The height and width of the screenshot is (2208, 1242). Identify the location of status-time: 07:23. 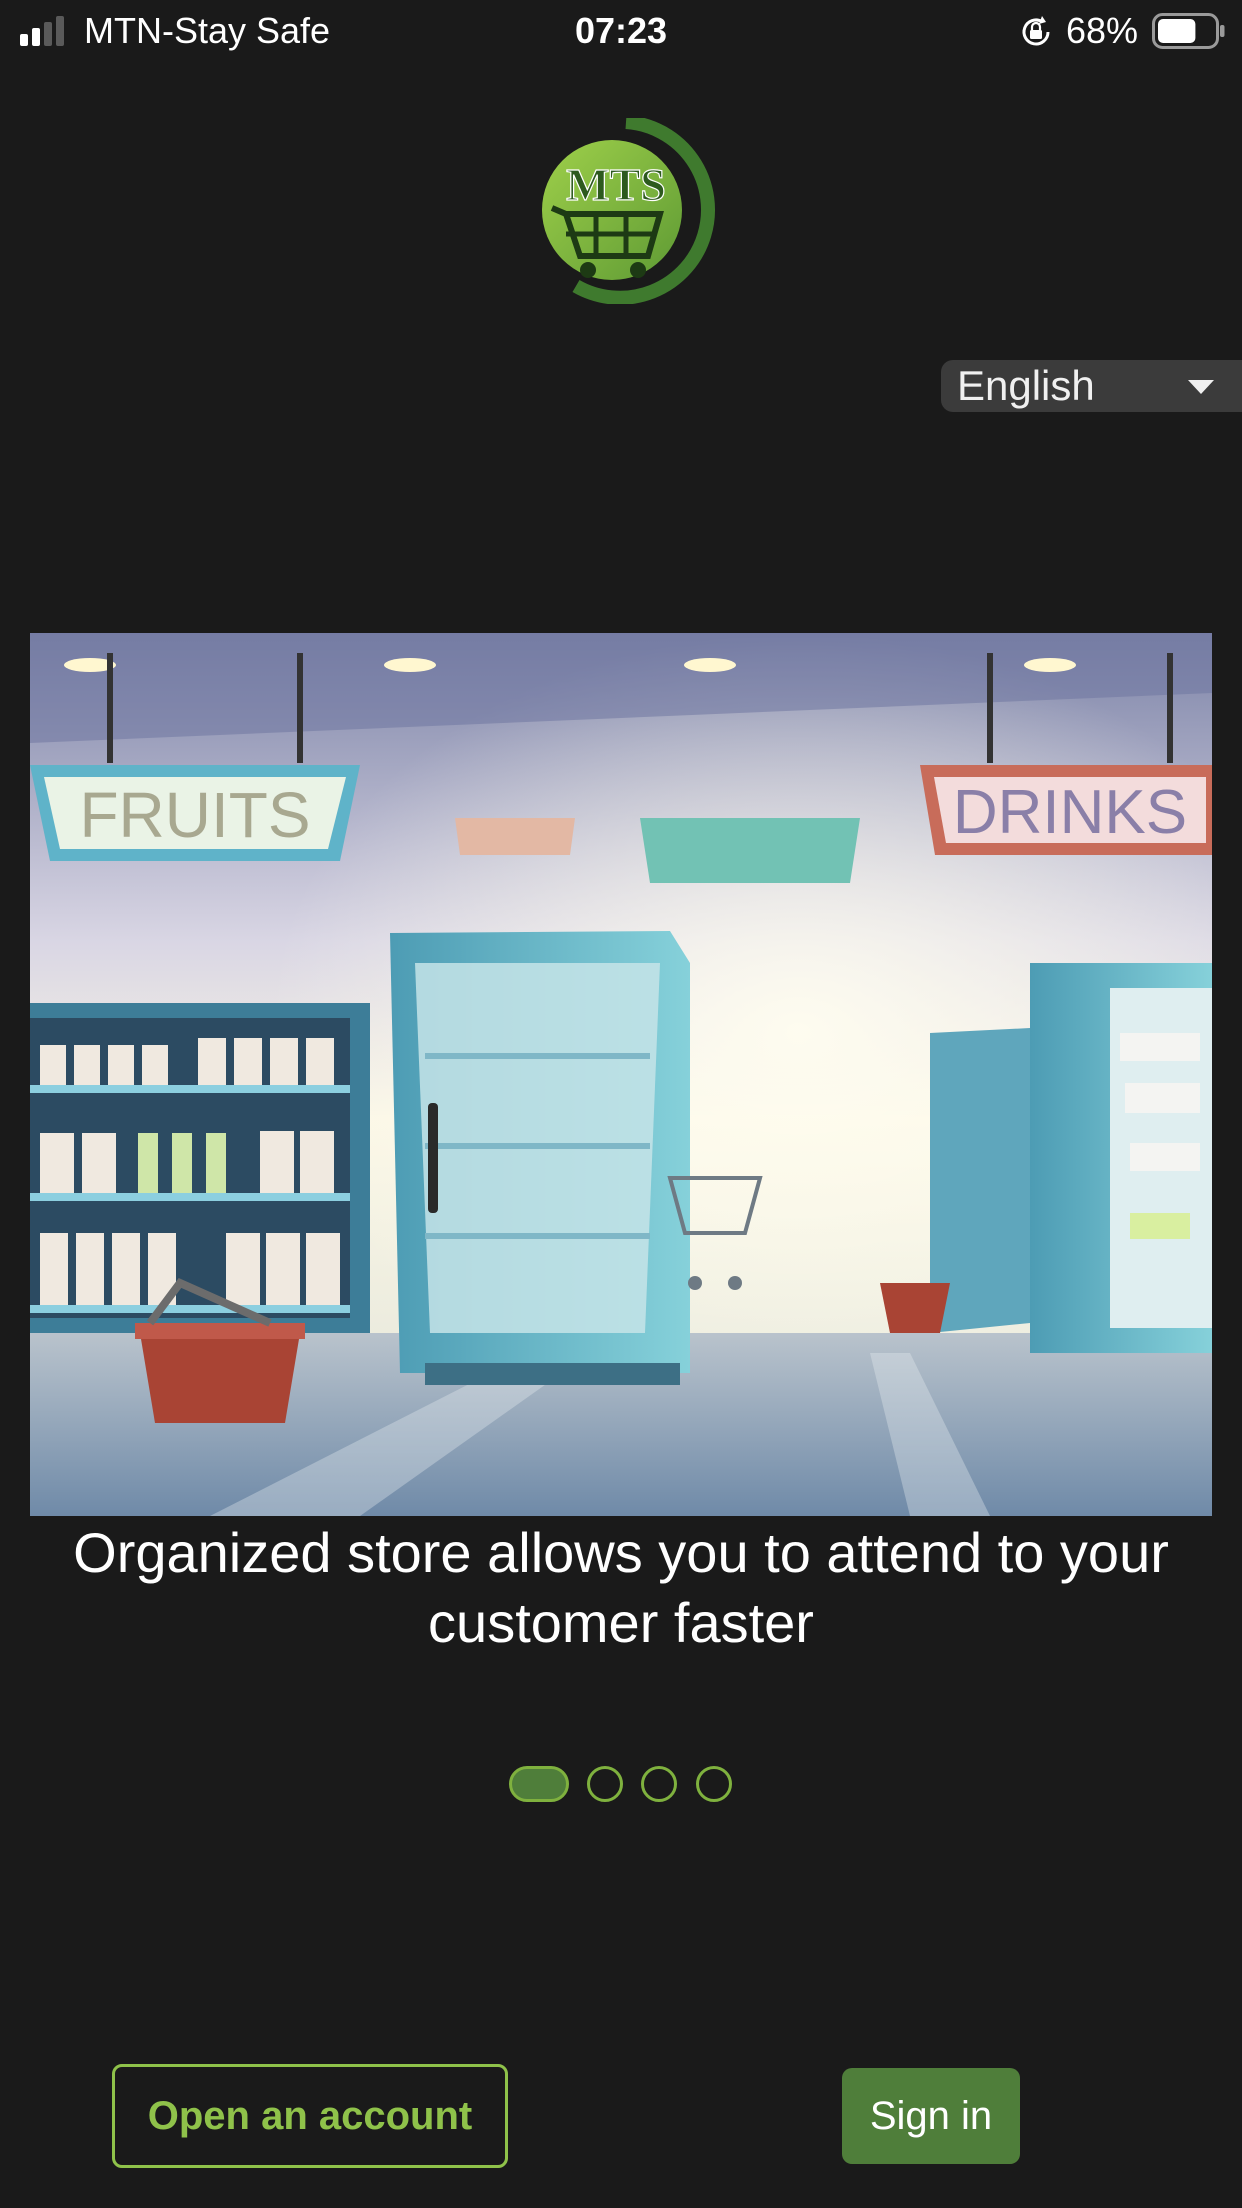
(621, 30).